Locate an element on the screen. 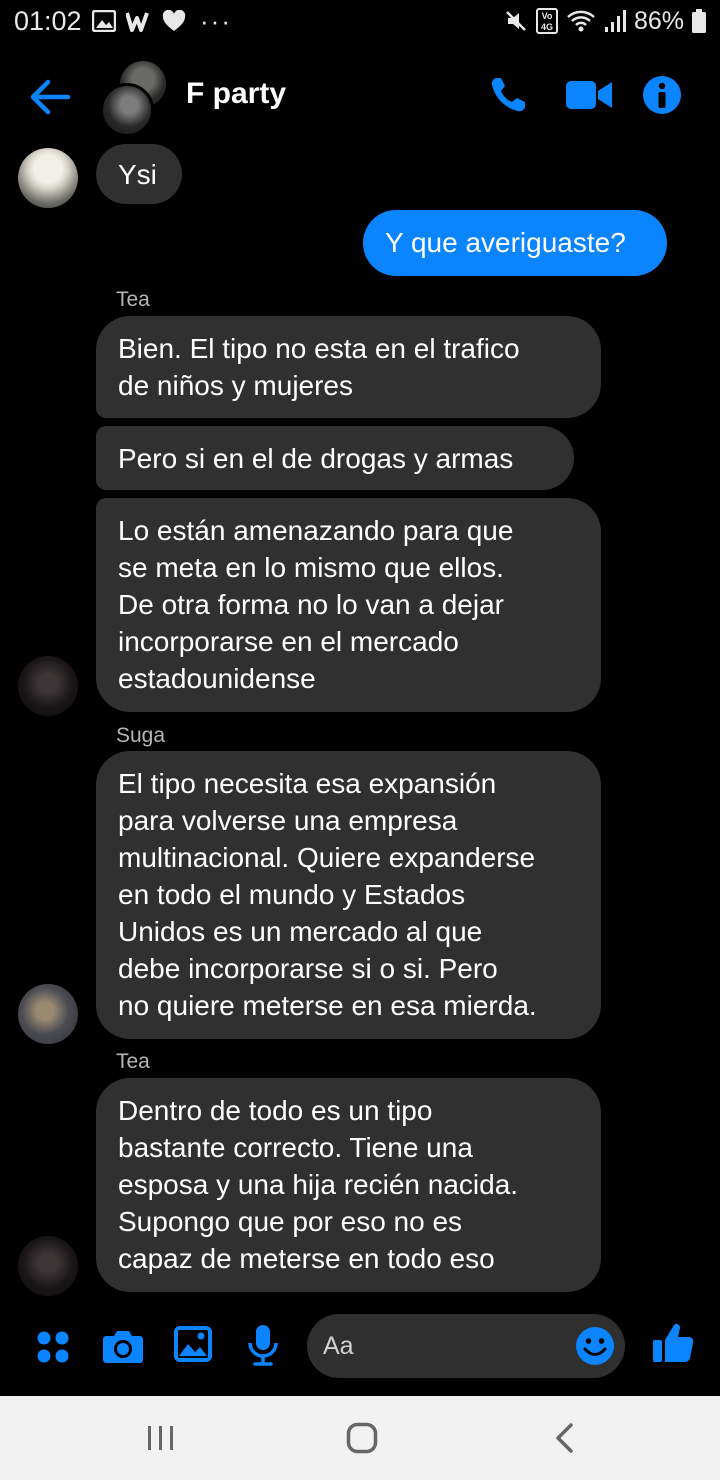 Image resolution: width=720 pixels, height=1480 pixels. w-app-icon is located at coordinates (137, 22).